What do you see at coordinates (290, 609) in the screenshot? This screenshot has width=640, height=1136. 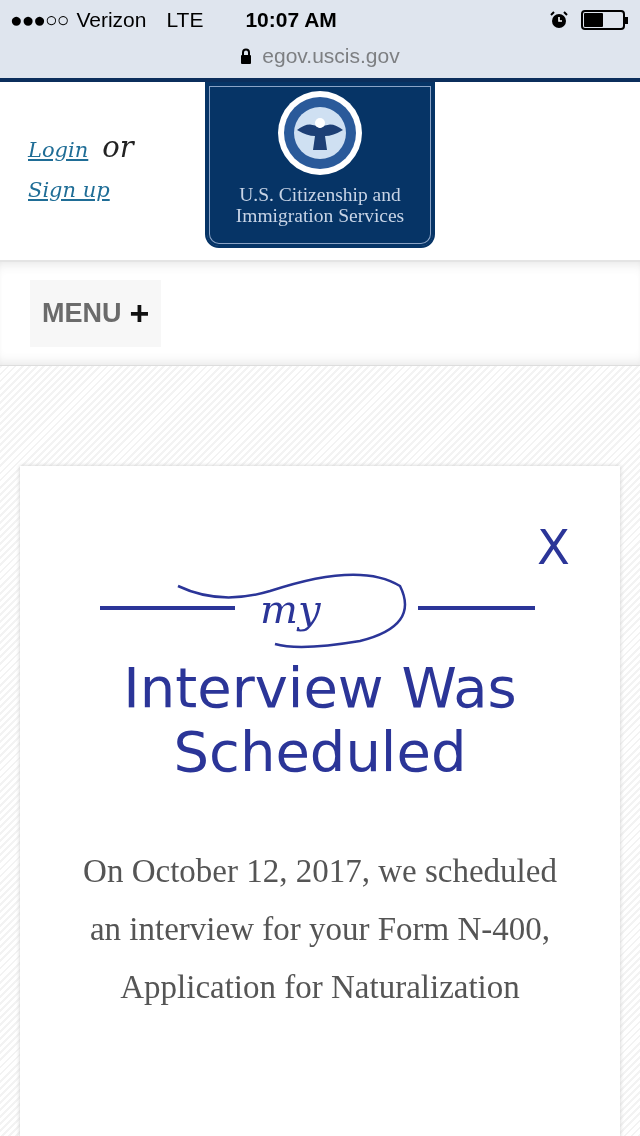 I see `my-logo-text: my` at bounding box center [290, 609].